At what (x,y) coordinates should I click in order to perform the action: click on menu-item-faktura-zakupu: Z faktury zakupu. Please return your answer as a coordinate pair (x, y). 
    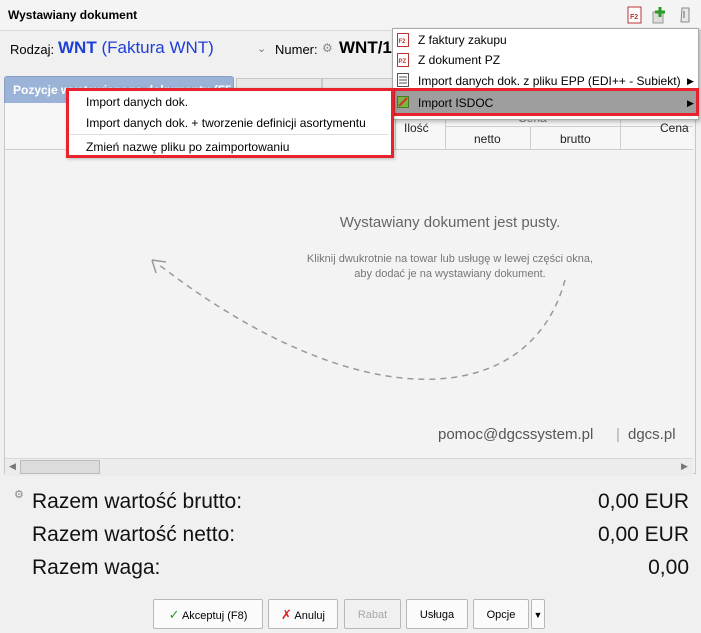
    Looking at the image, I should click on (462, 40).